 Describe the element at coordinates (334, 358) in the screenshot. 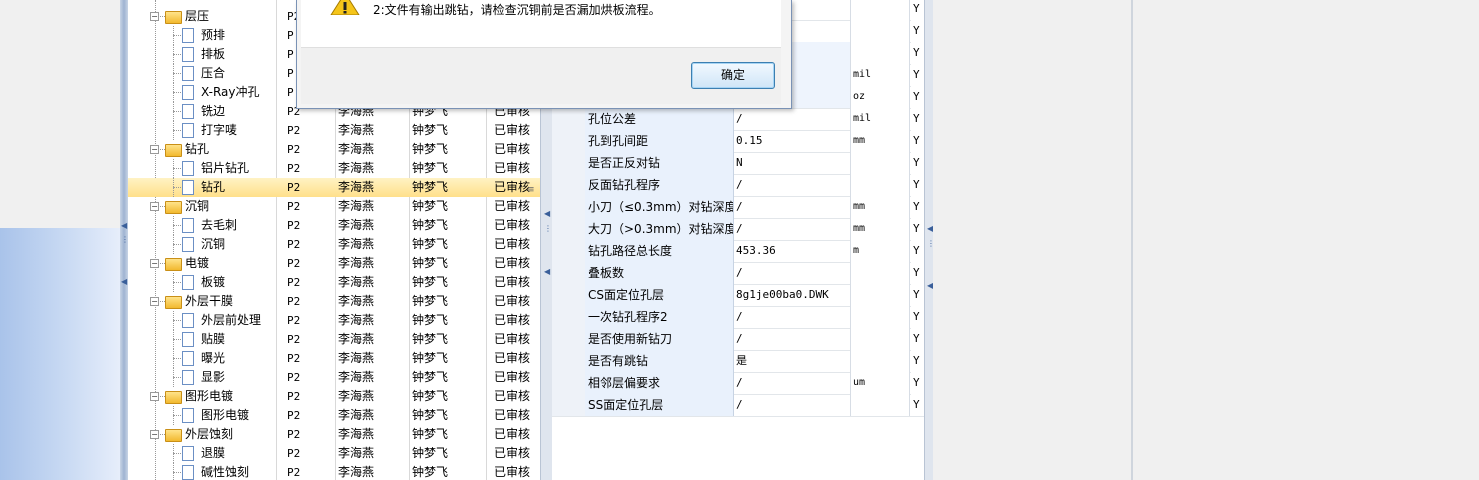

I see `tree-row: 曝光 P2 李海燕 钟梦飞 已审核` at that location.